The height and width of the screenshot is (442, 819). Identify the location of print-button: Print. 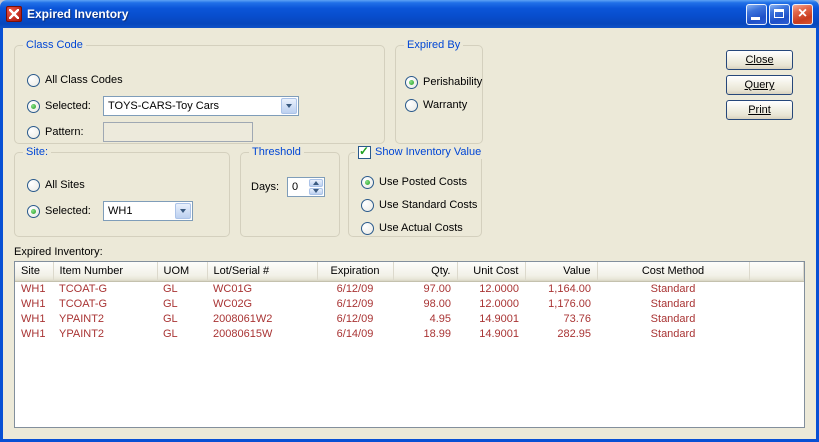
(759, 110).